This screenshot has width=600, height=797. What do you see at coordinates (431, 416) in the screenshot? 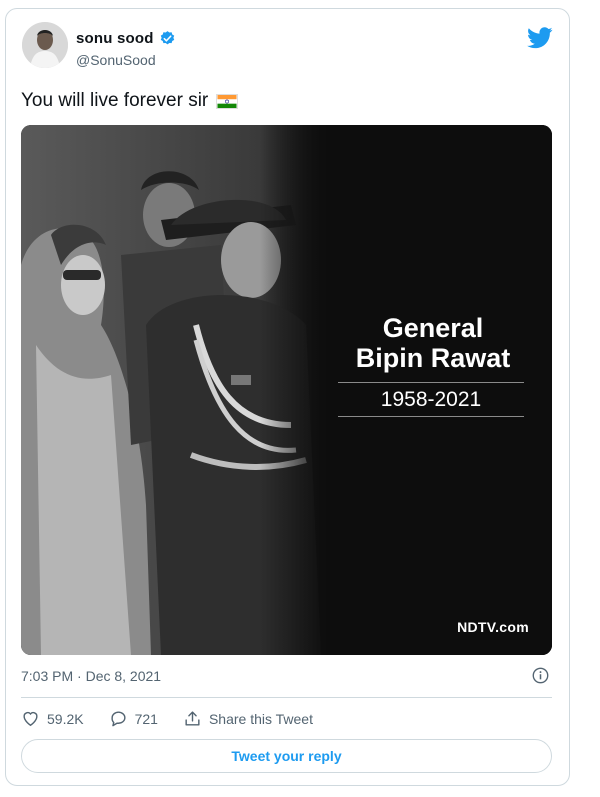
I see `divider-bottom` at bounding box center [431, 416].